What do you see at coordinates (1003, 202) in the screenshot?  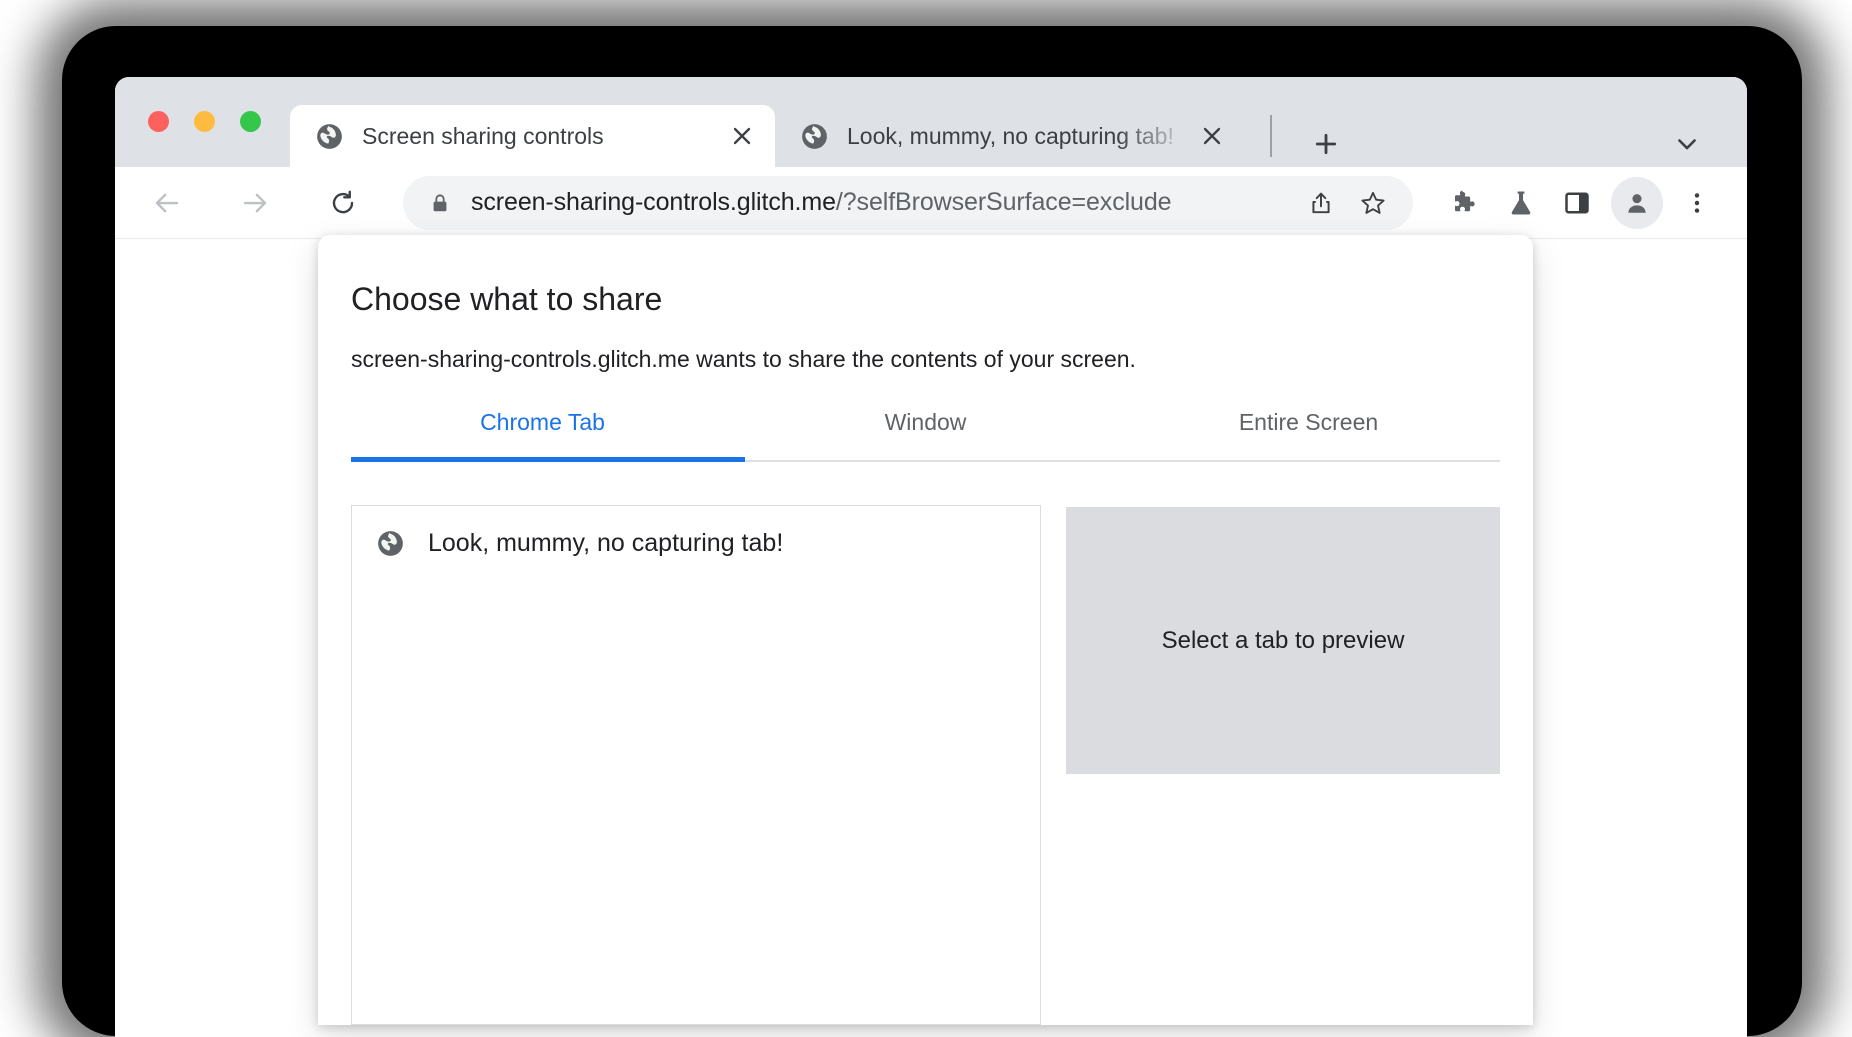 I see `url-path: /?selfBrowserSurface=exclude` at bounding box center [1003, 202].